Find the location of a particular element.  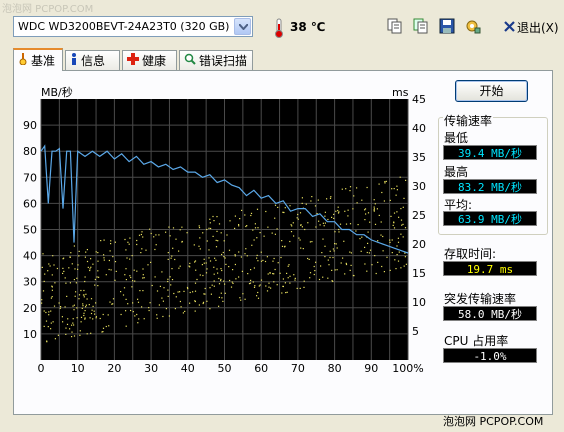

left-tick-label: 40 is located at coordinates (30, 256).